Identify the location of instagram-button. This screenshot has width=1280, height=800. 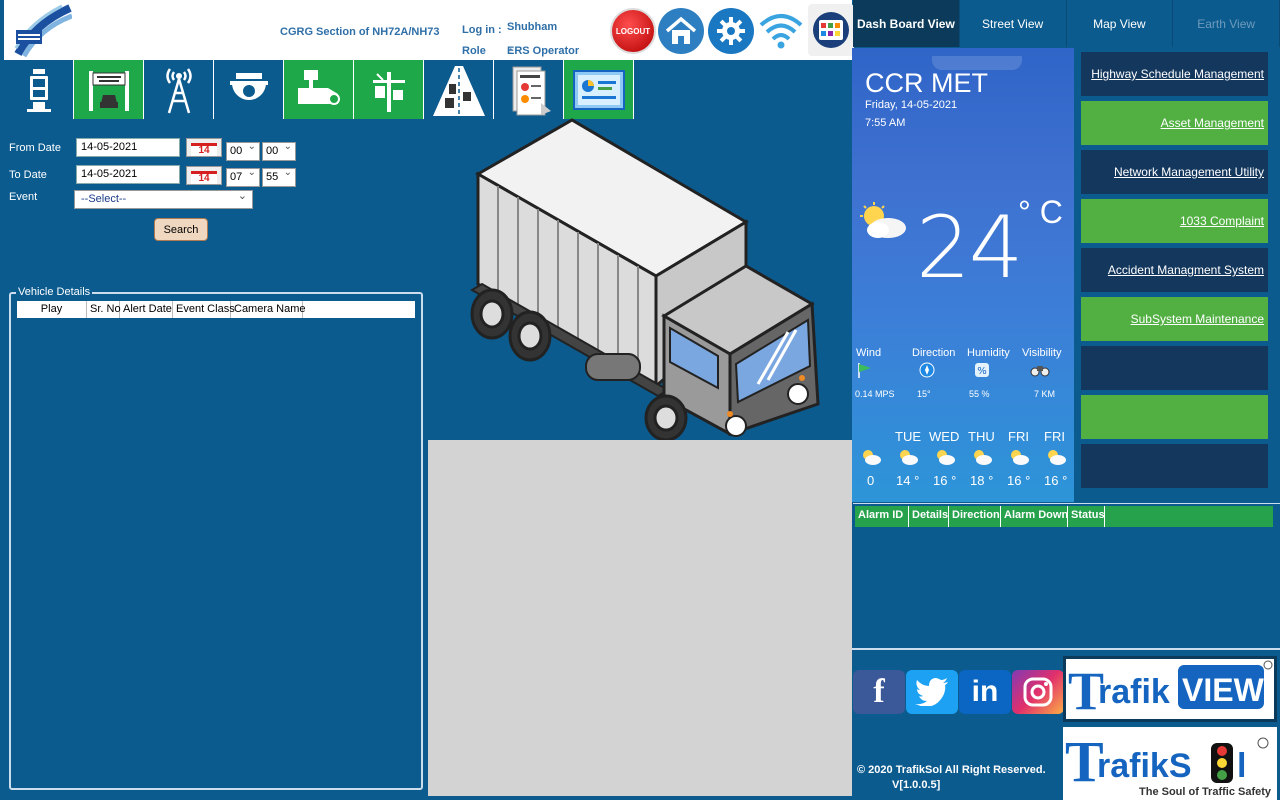
(1038, 692).